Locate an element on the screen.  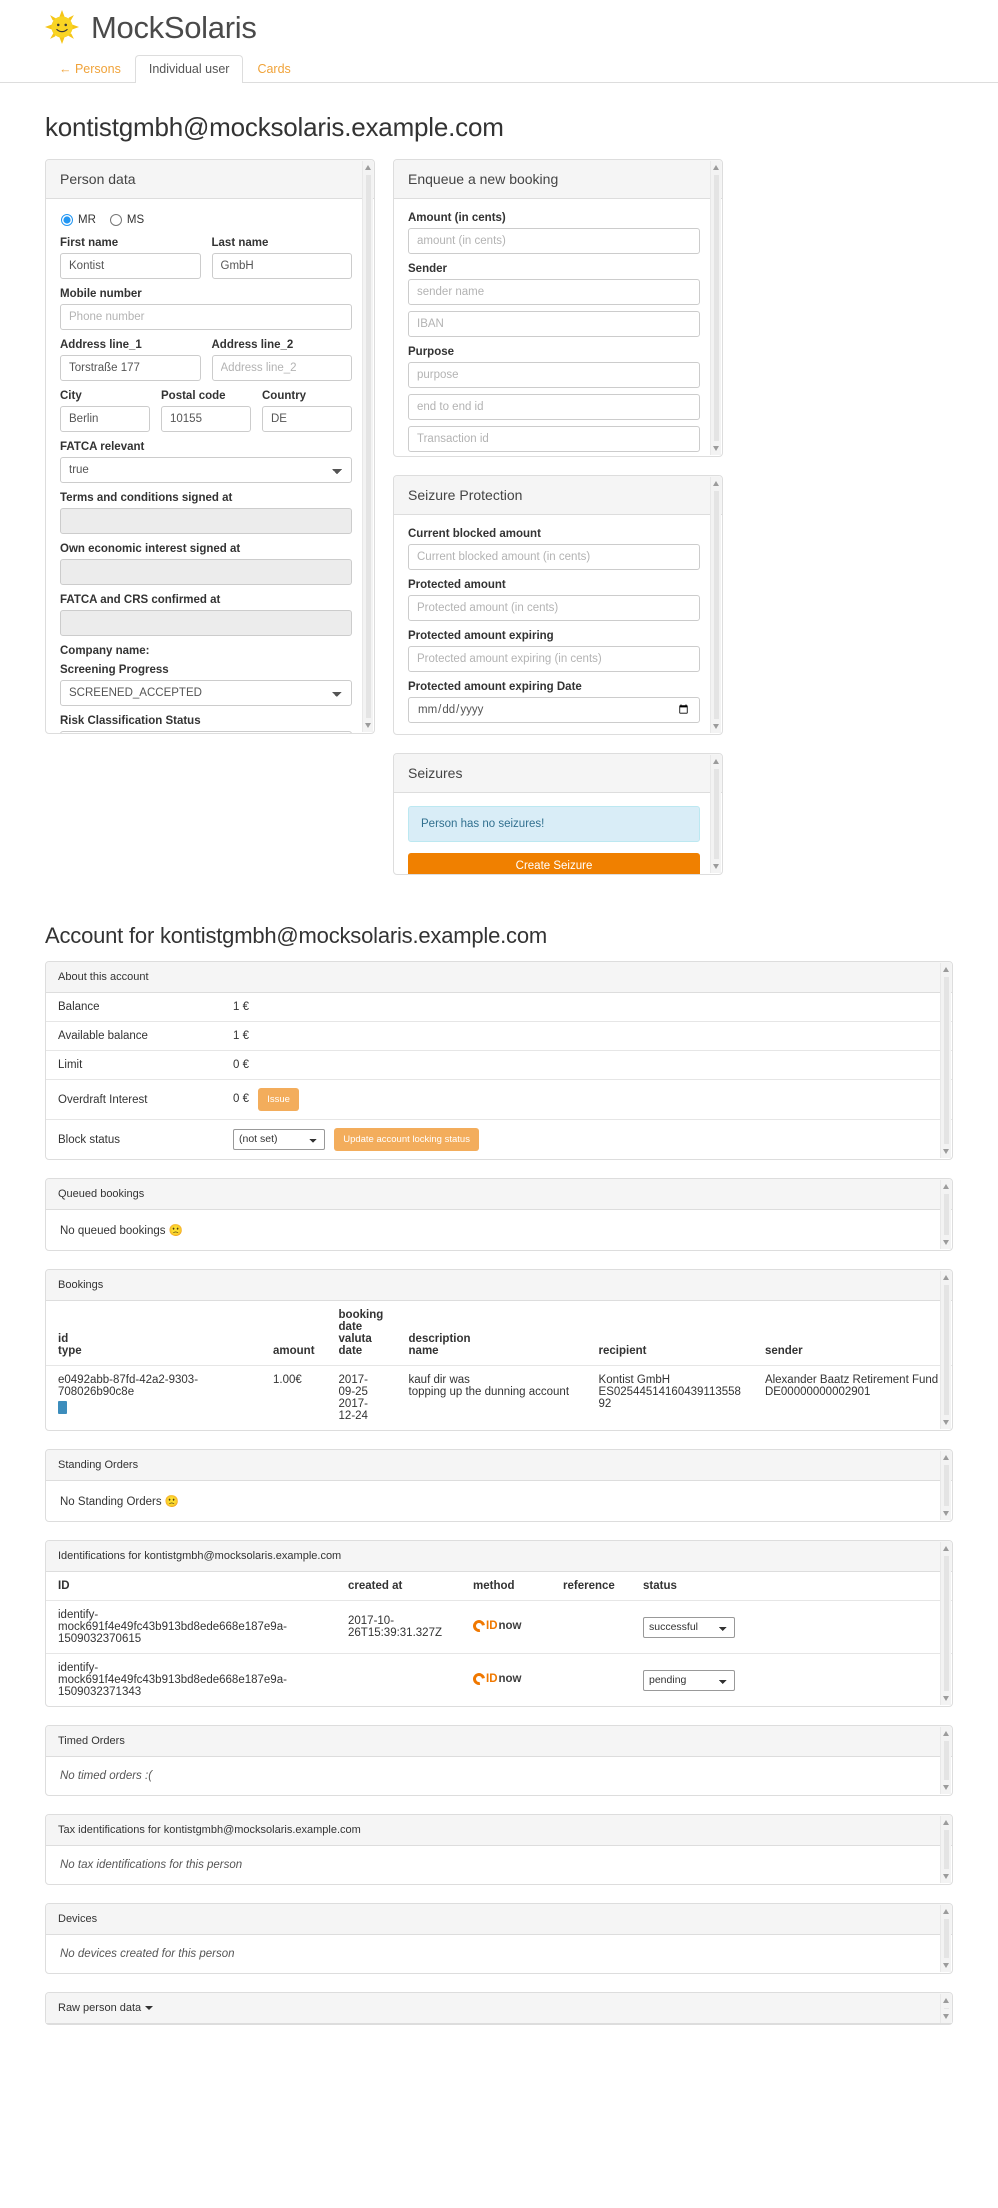
save-seizure-protection-button: Save seizure protection is located at coordinates (554, 734).